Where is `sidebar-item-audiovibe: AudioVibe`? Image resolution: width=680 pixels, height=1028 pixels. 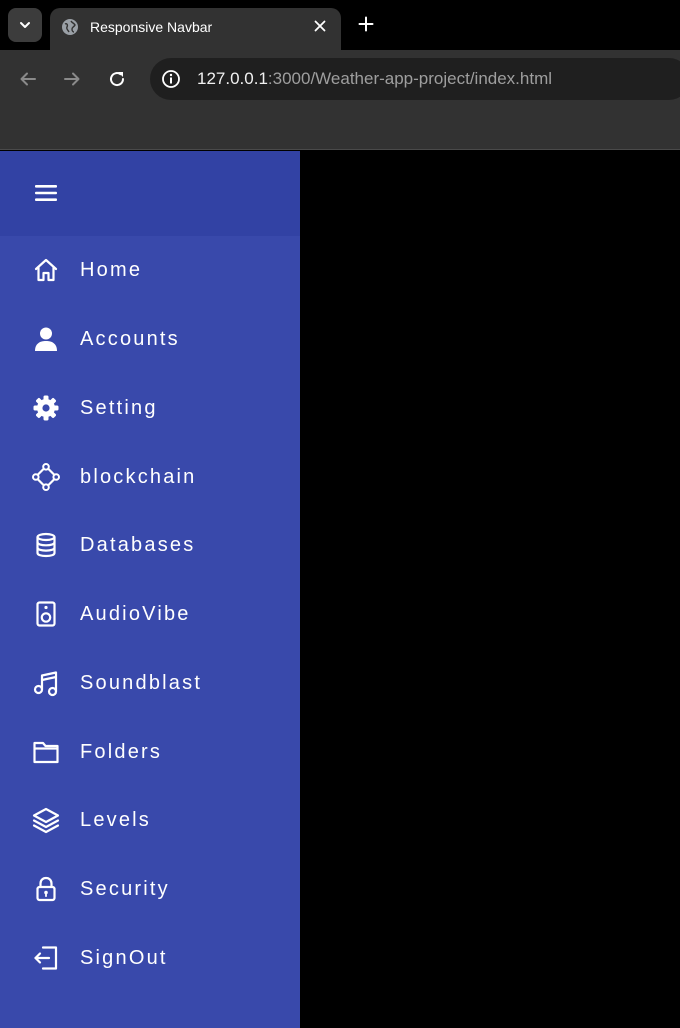 sidebar-item-audiovibe: AudioVibe is located at coordinates (150, 614).